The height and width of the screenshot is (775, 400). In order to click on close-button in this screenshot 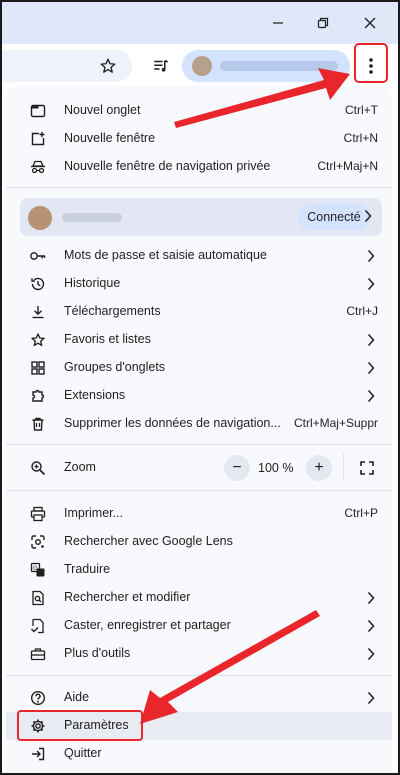, I will do `click(370, 23)`.